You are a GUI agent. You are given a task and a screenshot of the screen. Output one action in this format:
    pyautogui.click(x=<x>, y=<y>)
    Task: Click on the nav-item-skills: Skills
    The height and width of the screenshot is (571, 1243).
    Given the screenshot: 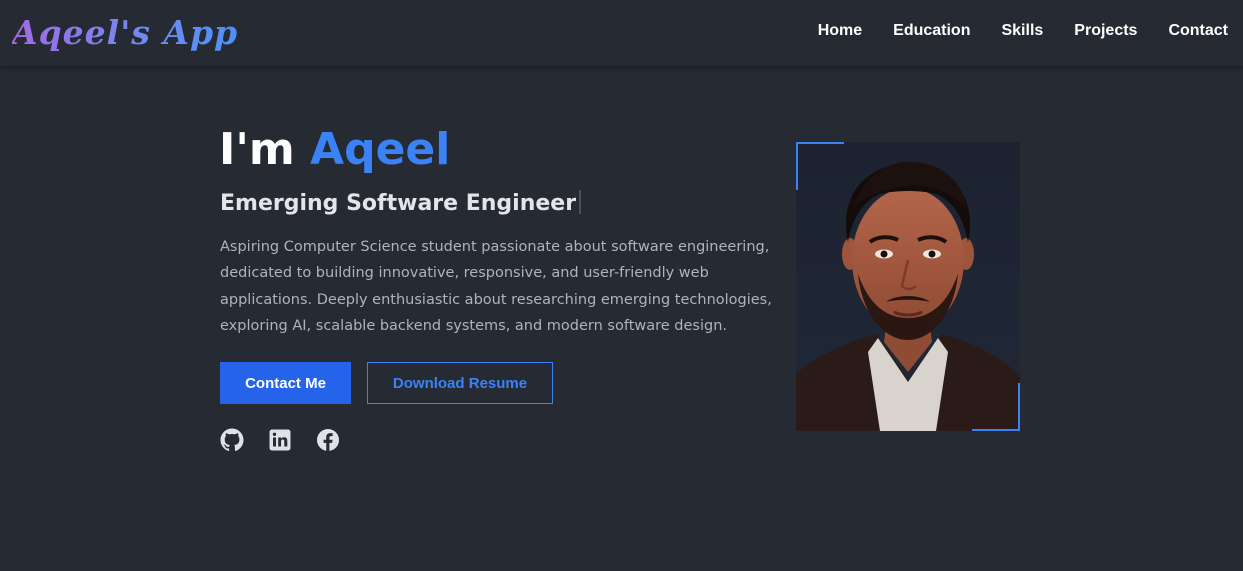 What is the action you would take?
    pyautogui.click(x=1022, y=31)
    